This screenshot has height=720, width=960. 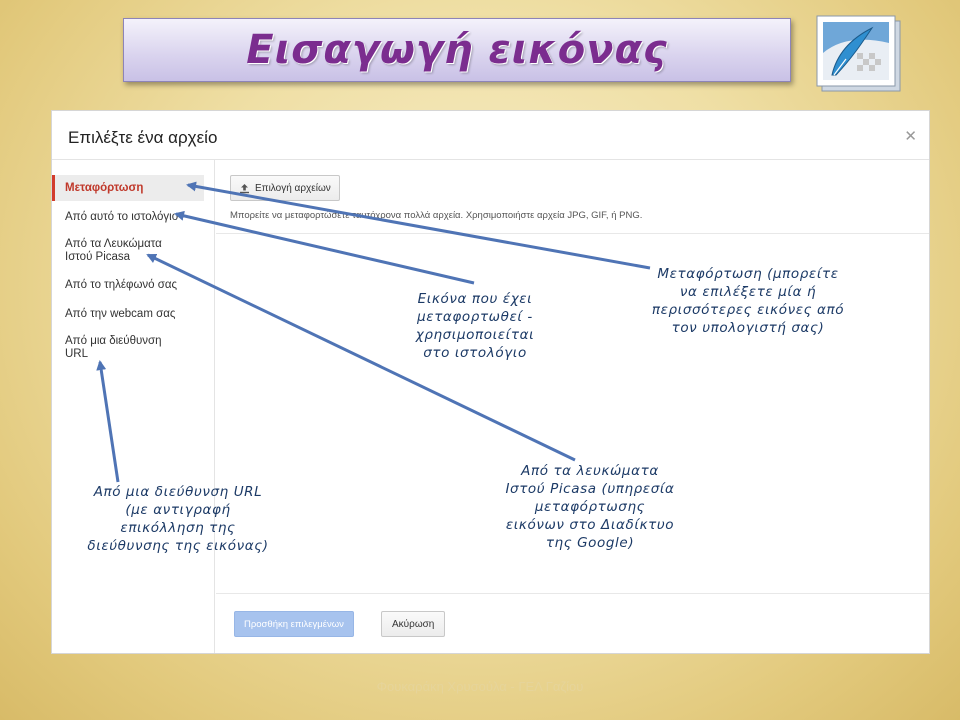 I want to click on upload-icon, so click(x=244, y=188).